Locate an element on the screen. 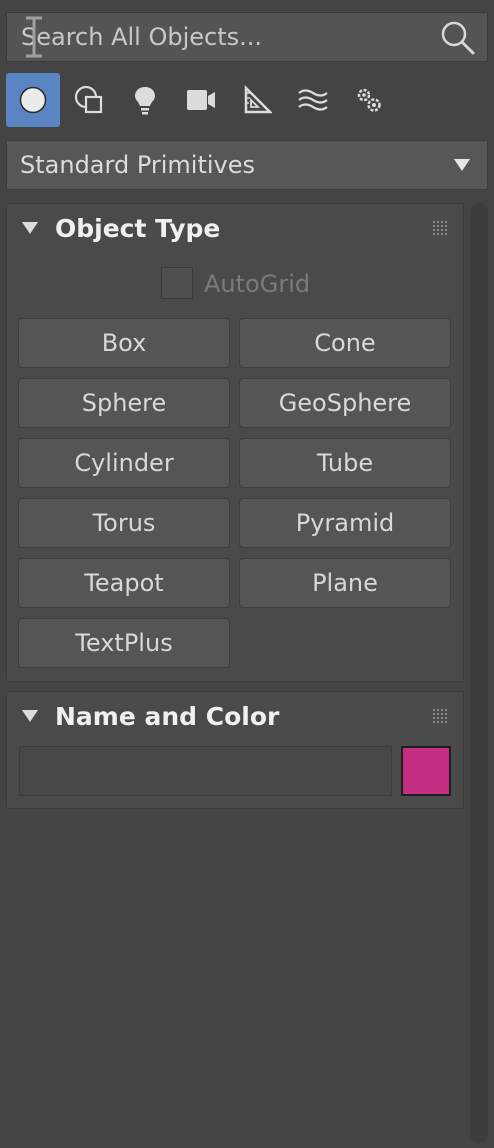  rollout-title: Object Type is located at coordinates (138, 228).